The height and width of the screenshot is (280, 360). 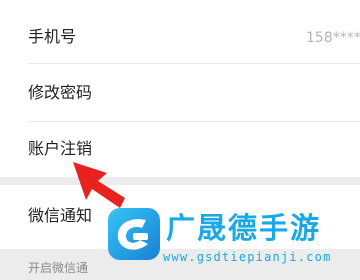 I want to click on account-cancel-label: 账户注销, so click(x=60, y=148).